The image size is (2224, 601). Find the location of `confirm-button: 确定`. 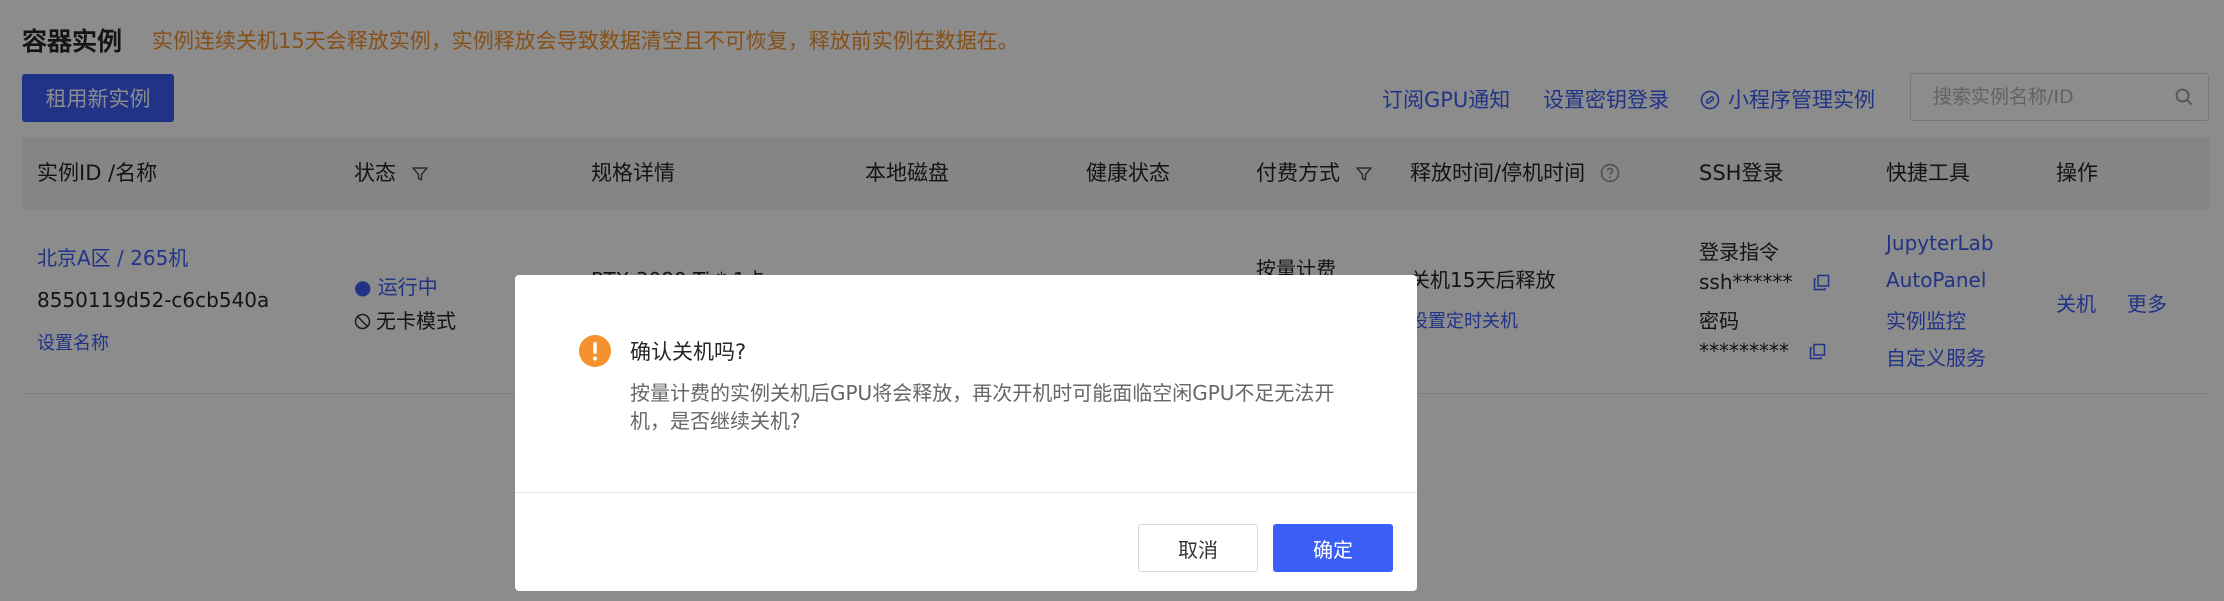

confirm-button: 确定 is located at coordinates (1333, 548).